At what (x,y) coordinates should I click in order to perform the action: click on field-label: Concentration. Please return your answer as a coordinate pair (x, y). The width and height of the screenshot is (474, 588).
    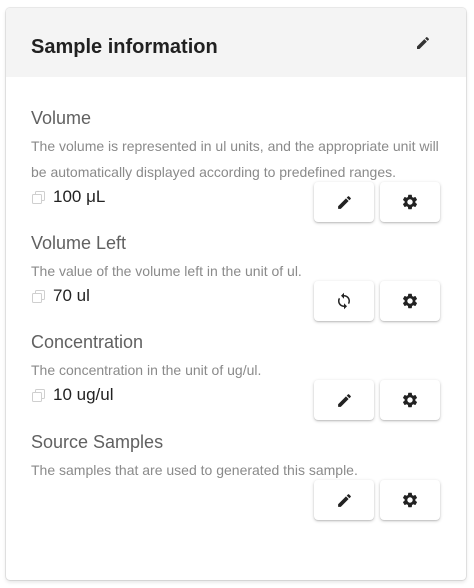
    Looking at the image, I should click on (87, 342).